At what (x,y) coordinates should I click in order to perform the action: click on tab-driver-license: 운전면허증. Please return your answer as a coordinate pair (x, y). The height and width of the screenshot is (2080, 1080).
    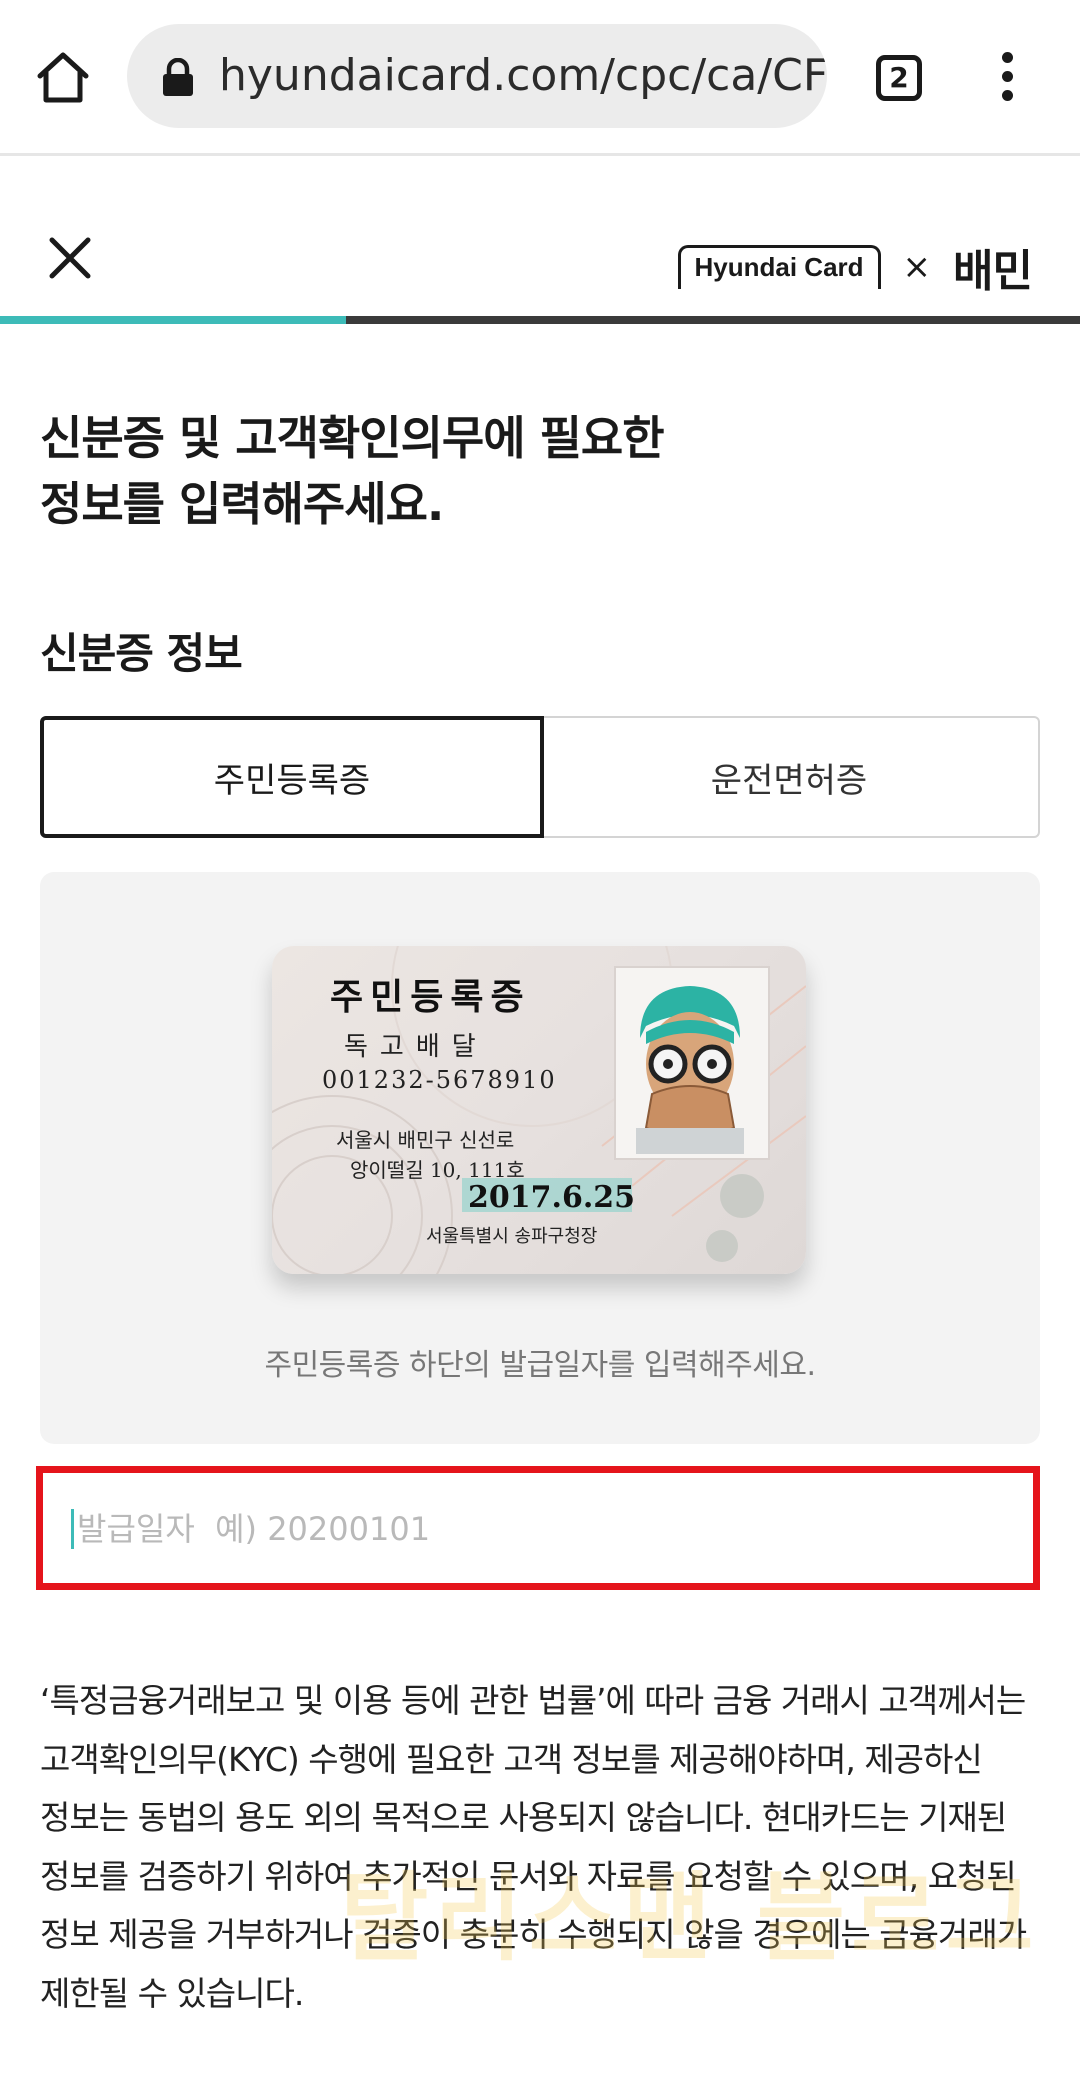
    Looking at the image, I should click on (790, 777).